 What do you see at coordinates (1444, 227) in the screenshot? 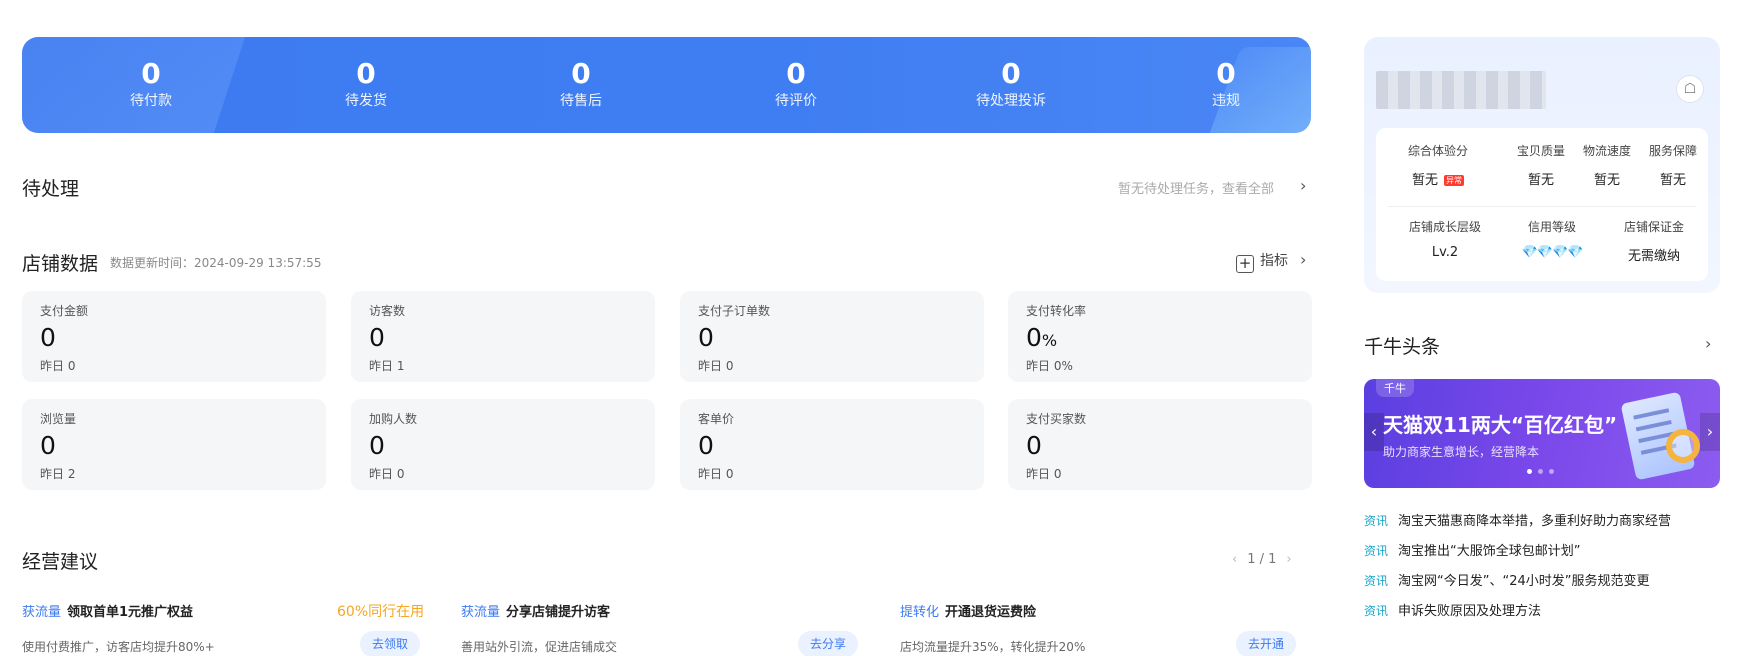
I see `score-label: 店铺成长层级` at bounding box center [1444, 227].